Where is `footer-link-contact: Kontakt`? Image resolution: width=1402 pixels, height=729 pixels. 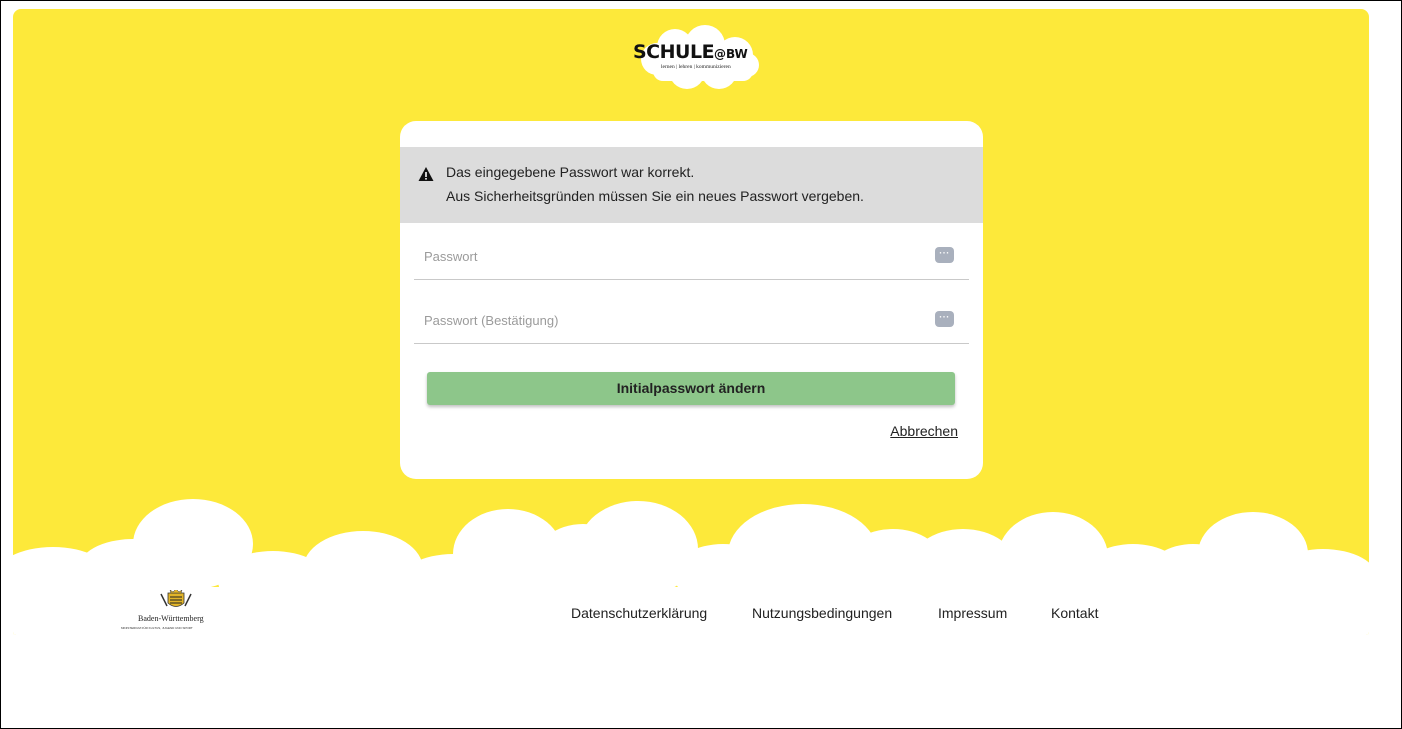 footer-link-contact: Kontakt is located at coordinates (1074, 613).